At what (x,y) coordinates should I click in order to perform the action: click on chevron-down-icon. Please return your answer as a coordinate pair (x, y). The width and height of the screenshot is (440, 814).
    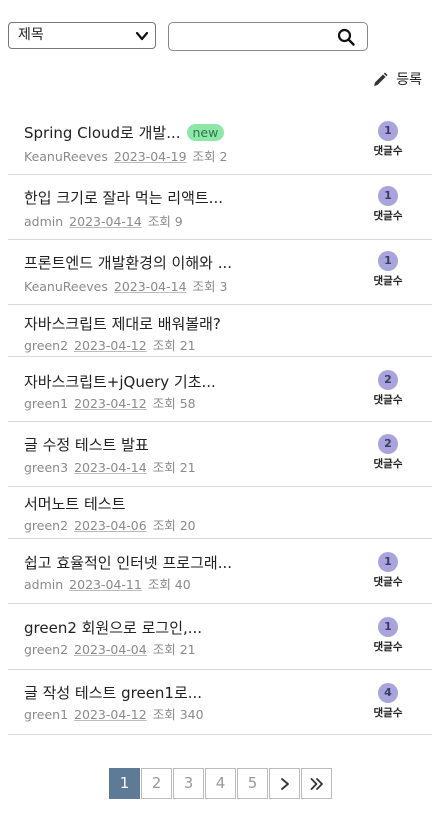
    Looking at the image, I should click on (142, 36).